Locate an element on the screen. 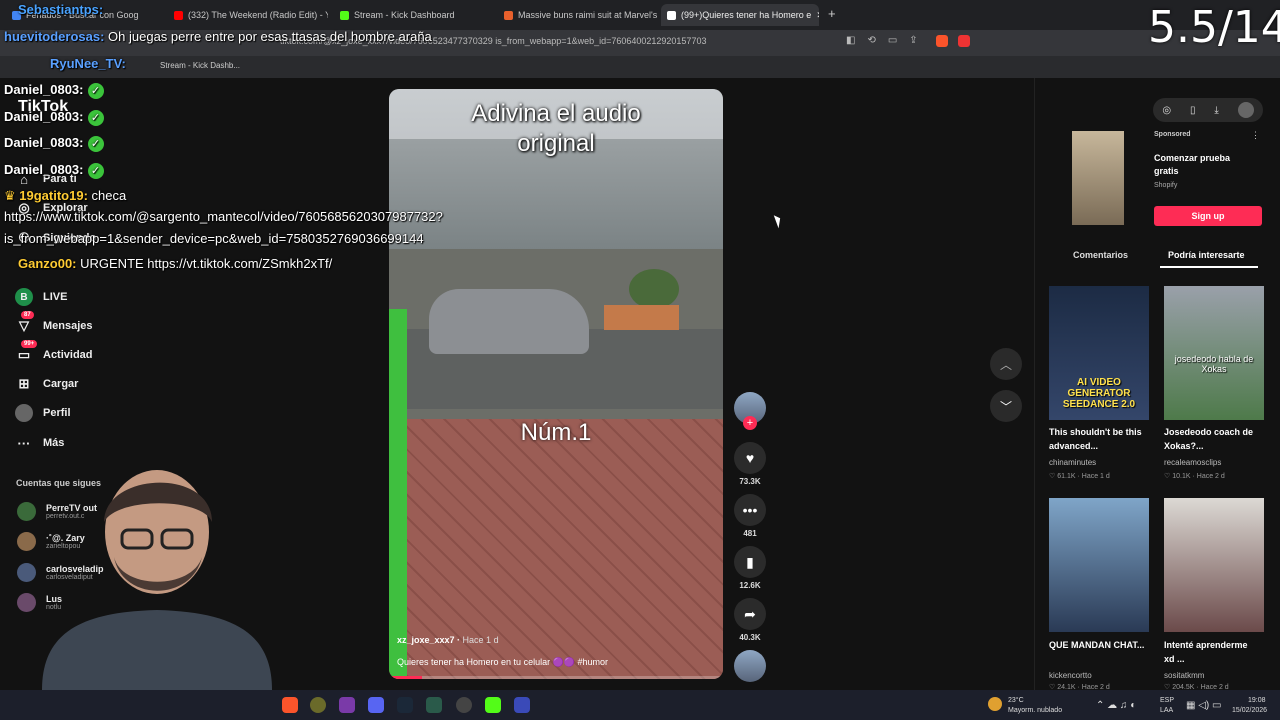 The width and height of the screenshot is (1280, 720). tab-podria-interesarte: Podría interesarte is located at coordinates (1206, 255).